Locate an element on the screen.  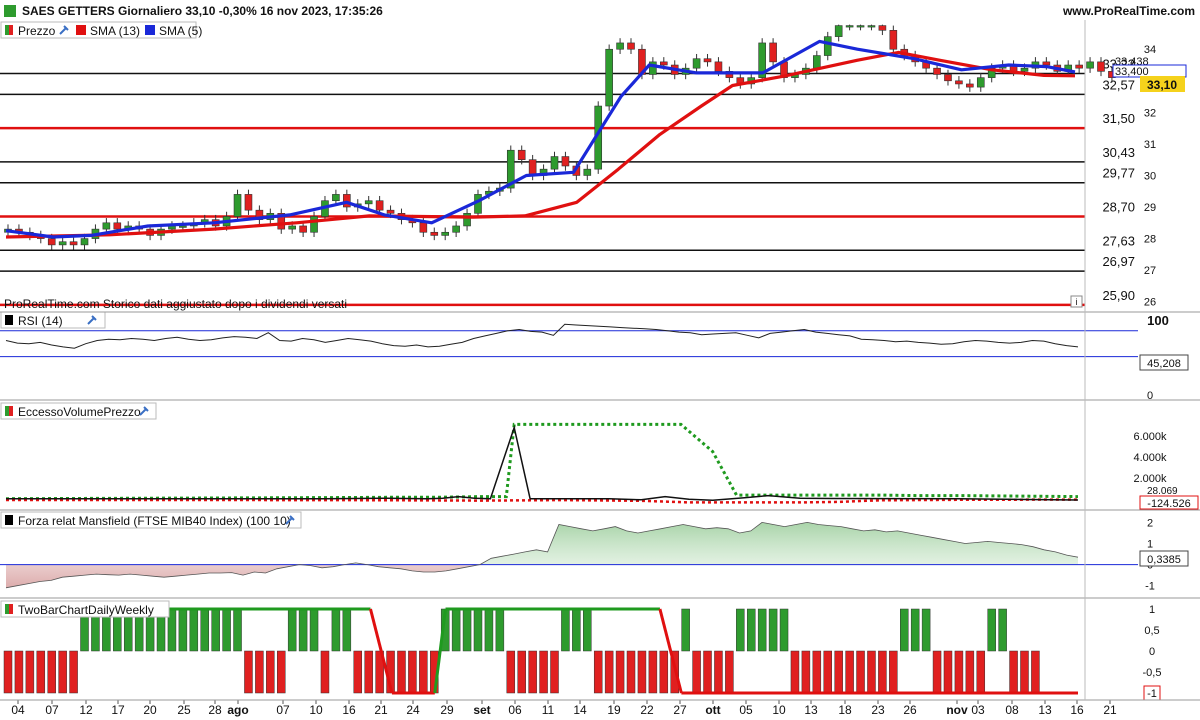
svg-text: i is located at coordinates (1077, 302).